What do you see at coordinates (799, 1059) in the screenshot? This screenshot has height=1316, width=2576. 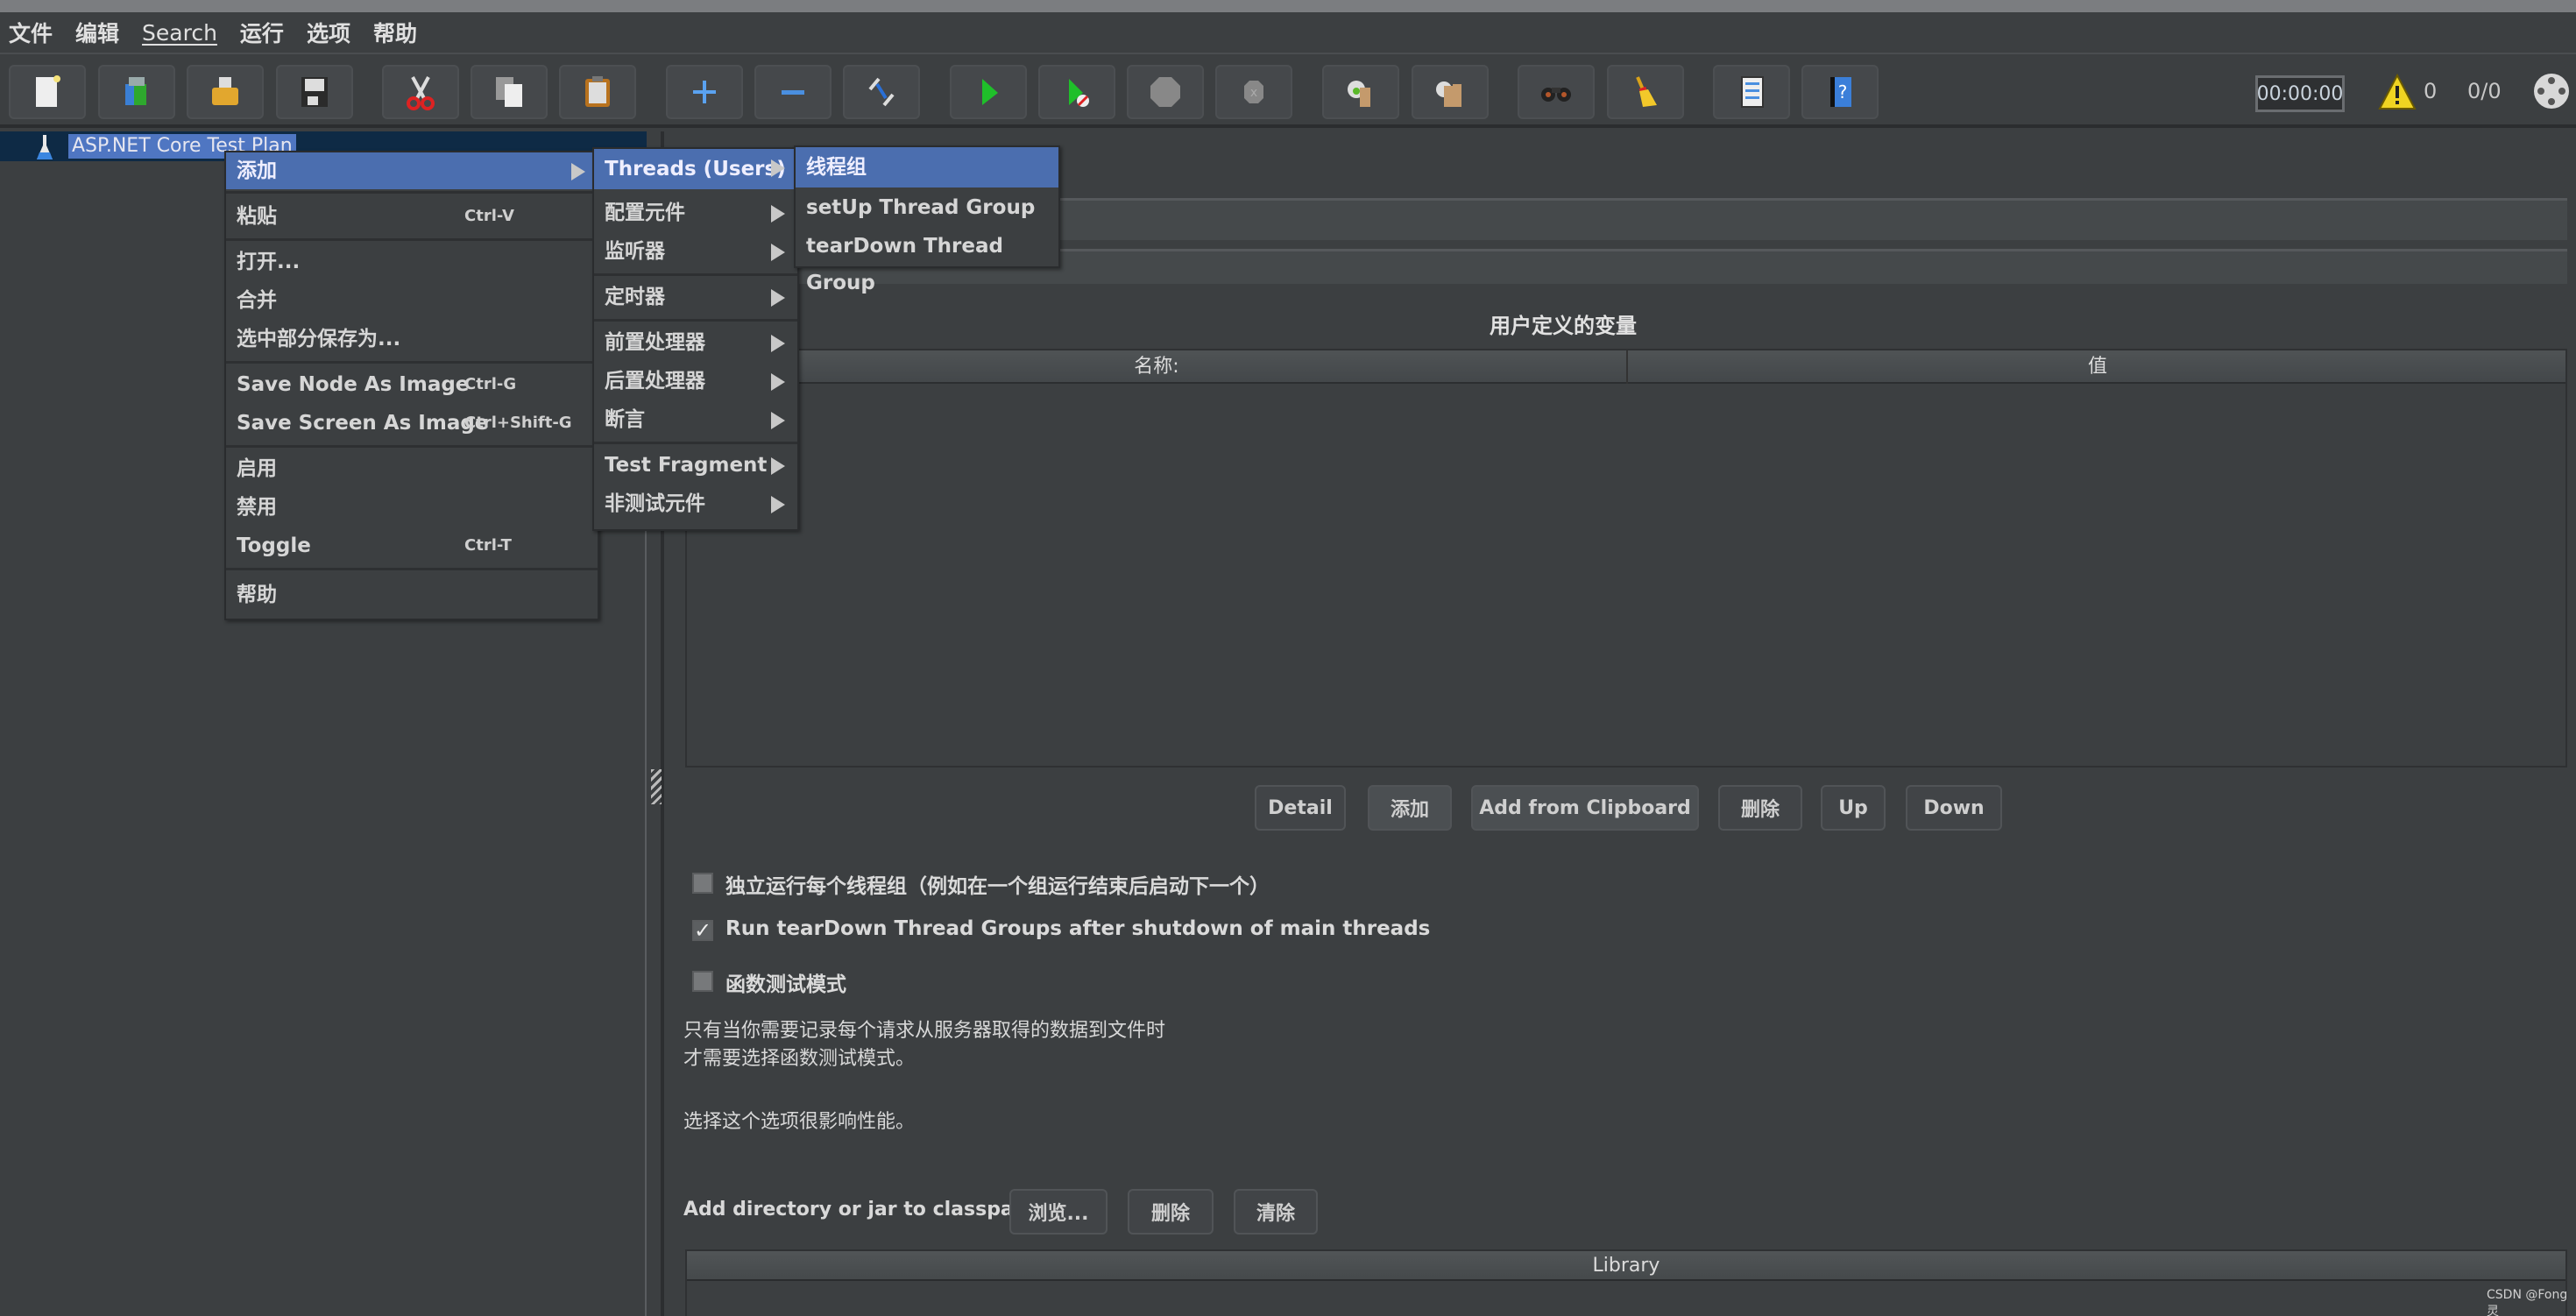 I see `functional-mode-note-line2: 才需要选择函数测试模式。` at bounding box center [799, 1059].